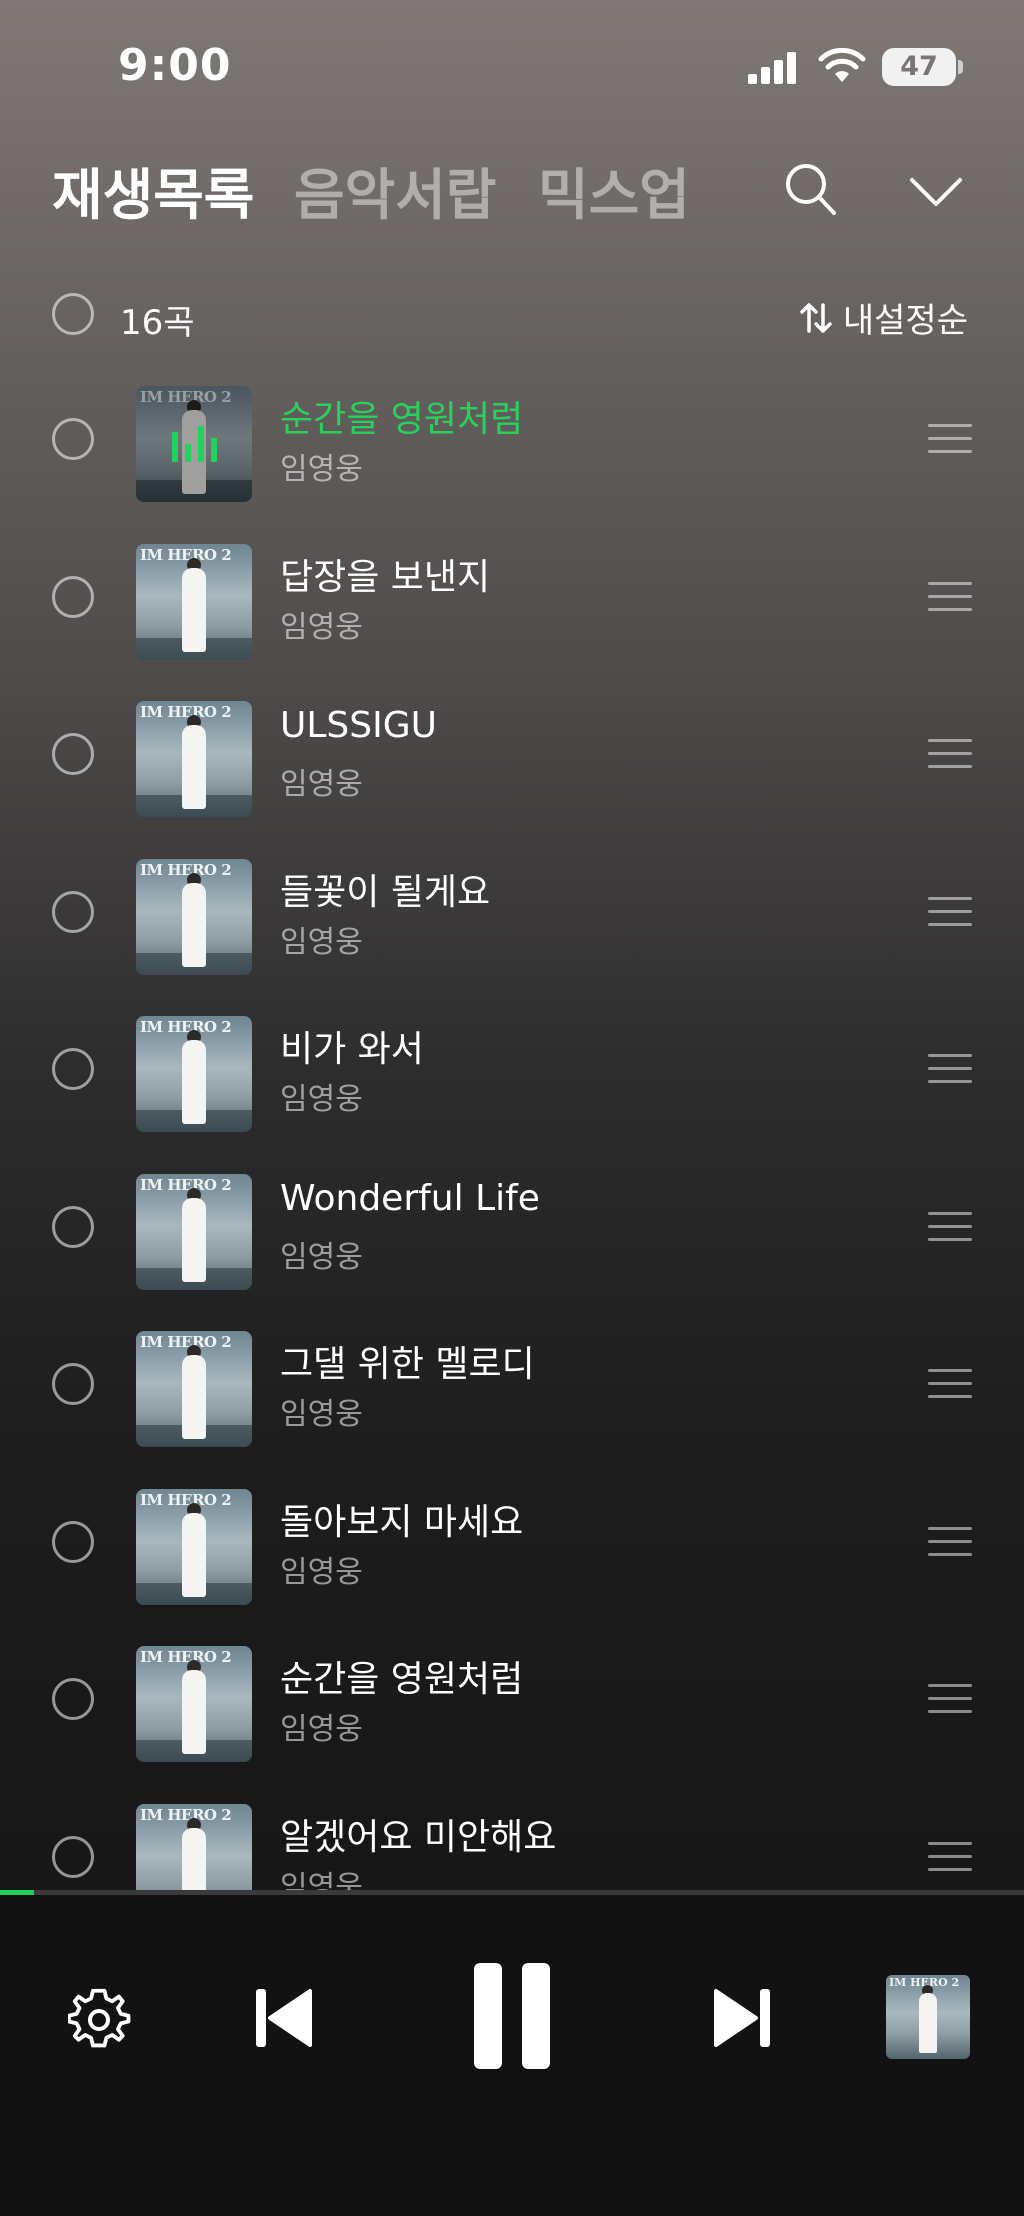  I want to click on select-all-checkbox, so click(73, 314).